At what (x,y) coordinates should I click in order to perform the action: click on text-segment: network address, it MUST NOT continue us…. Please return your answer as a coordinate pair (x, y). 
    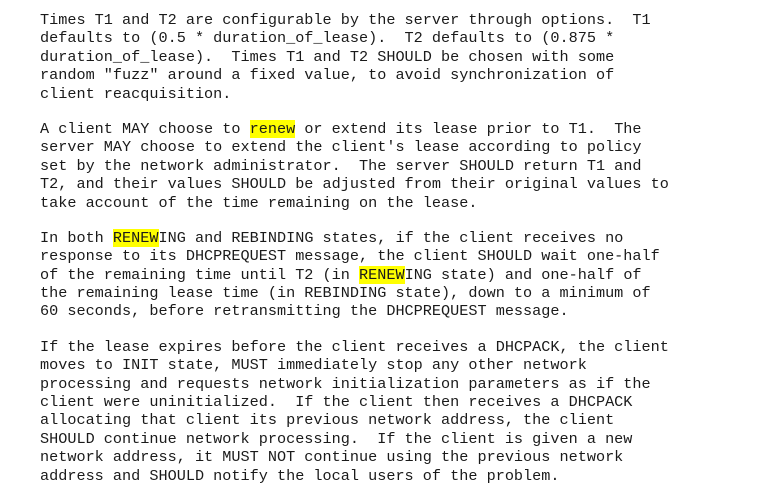
    Looking at the image, I should click on (332, 457).